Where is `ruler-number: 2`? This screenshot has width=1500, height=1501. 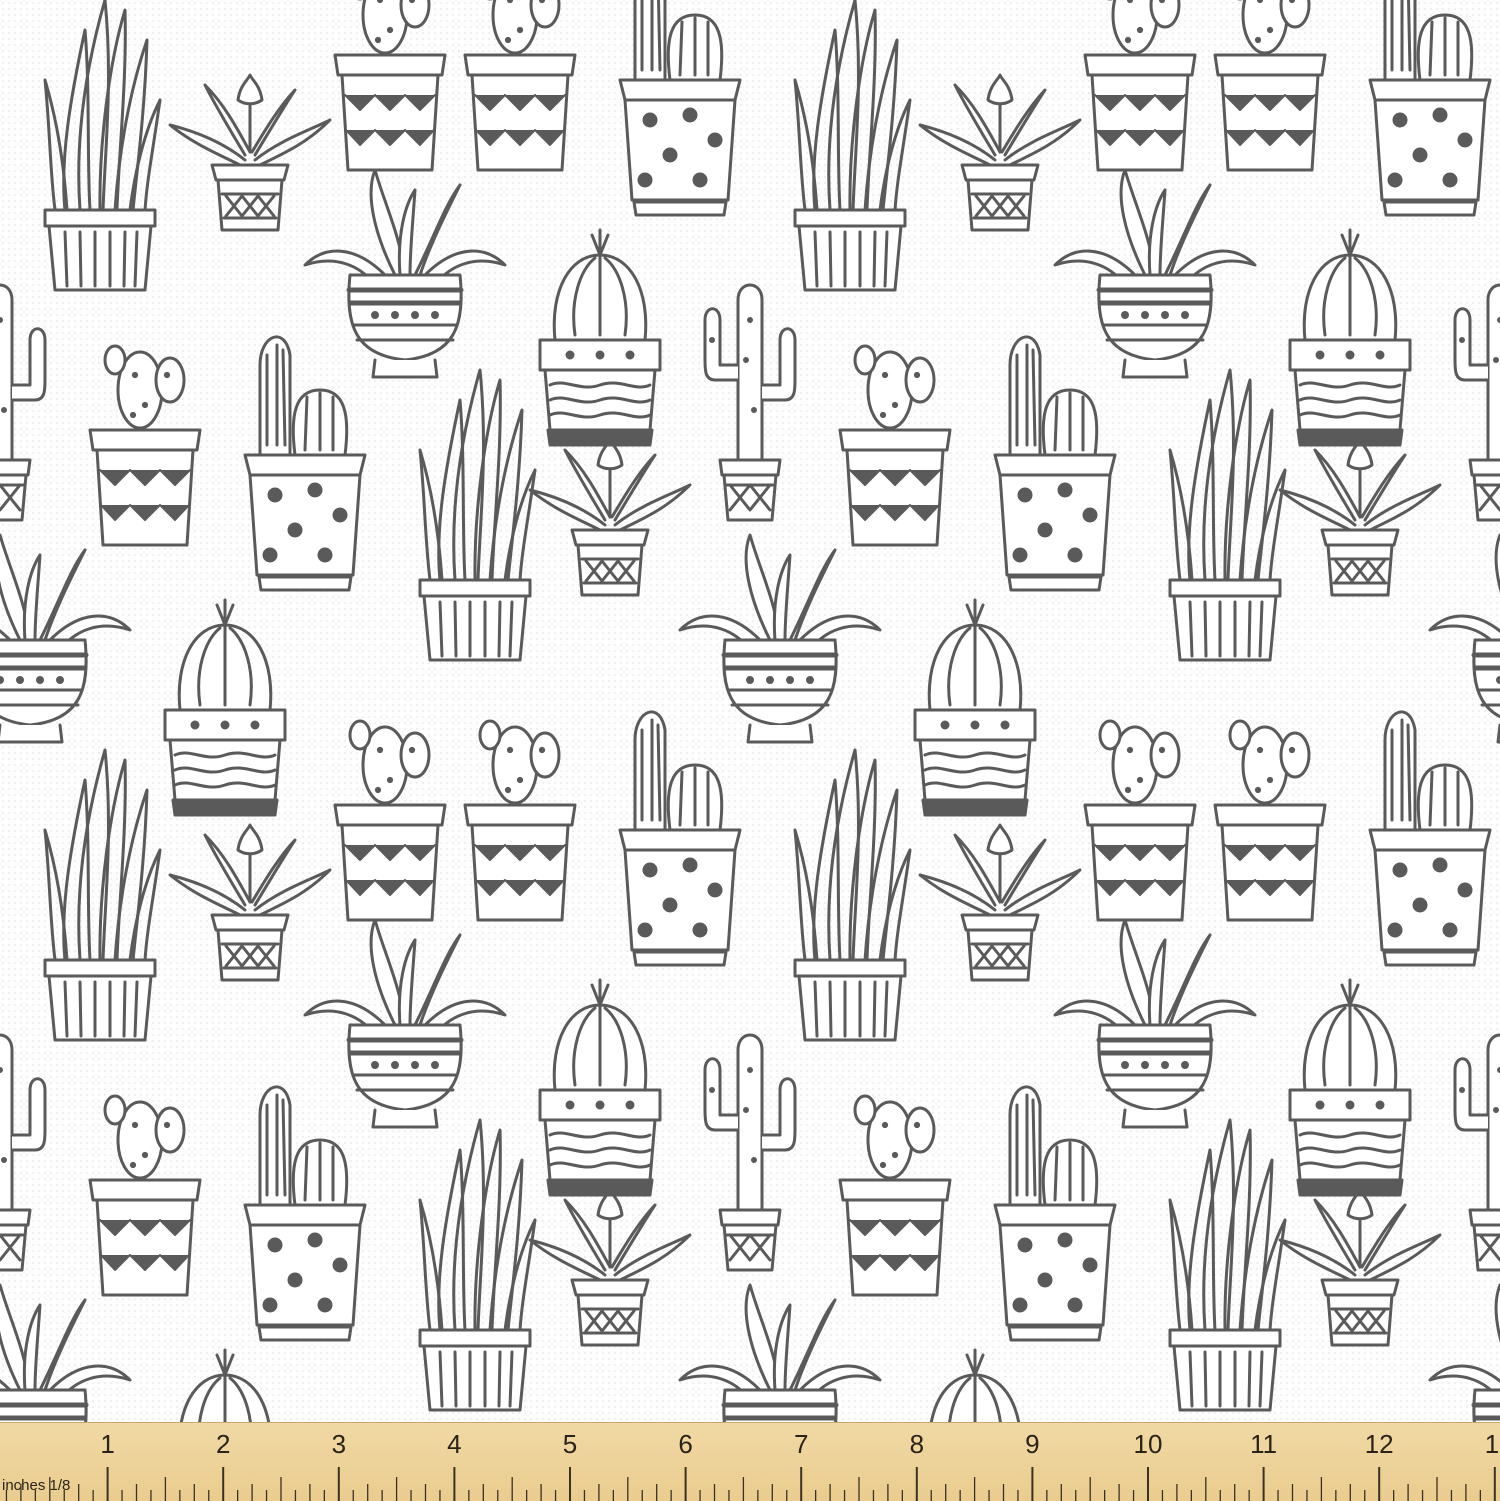
ruler-number: 2 is located at coordinates (223, 1444).